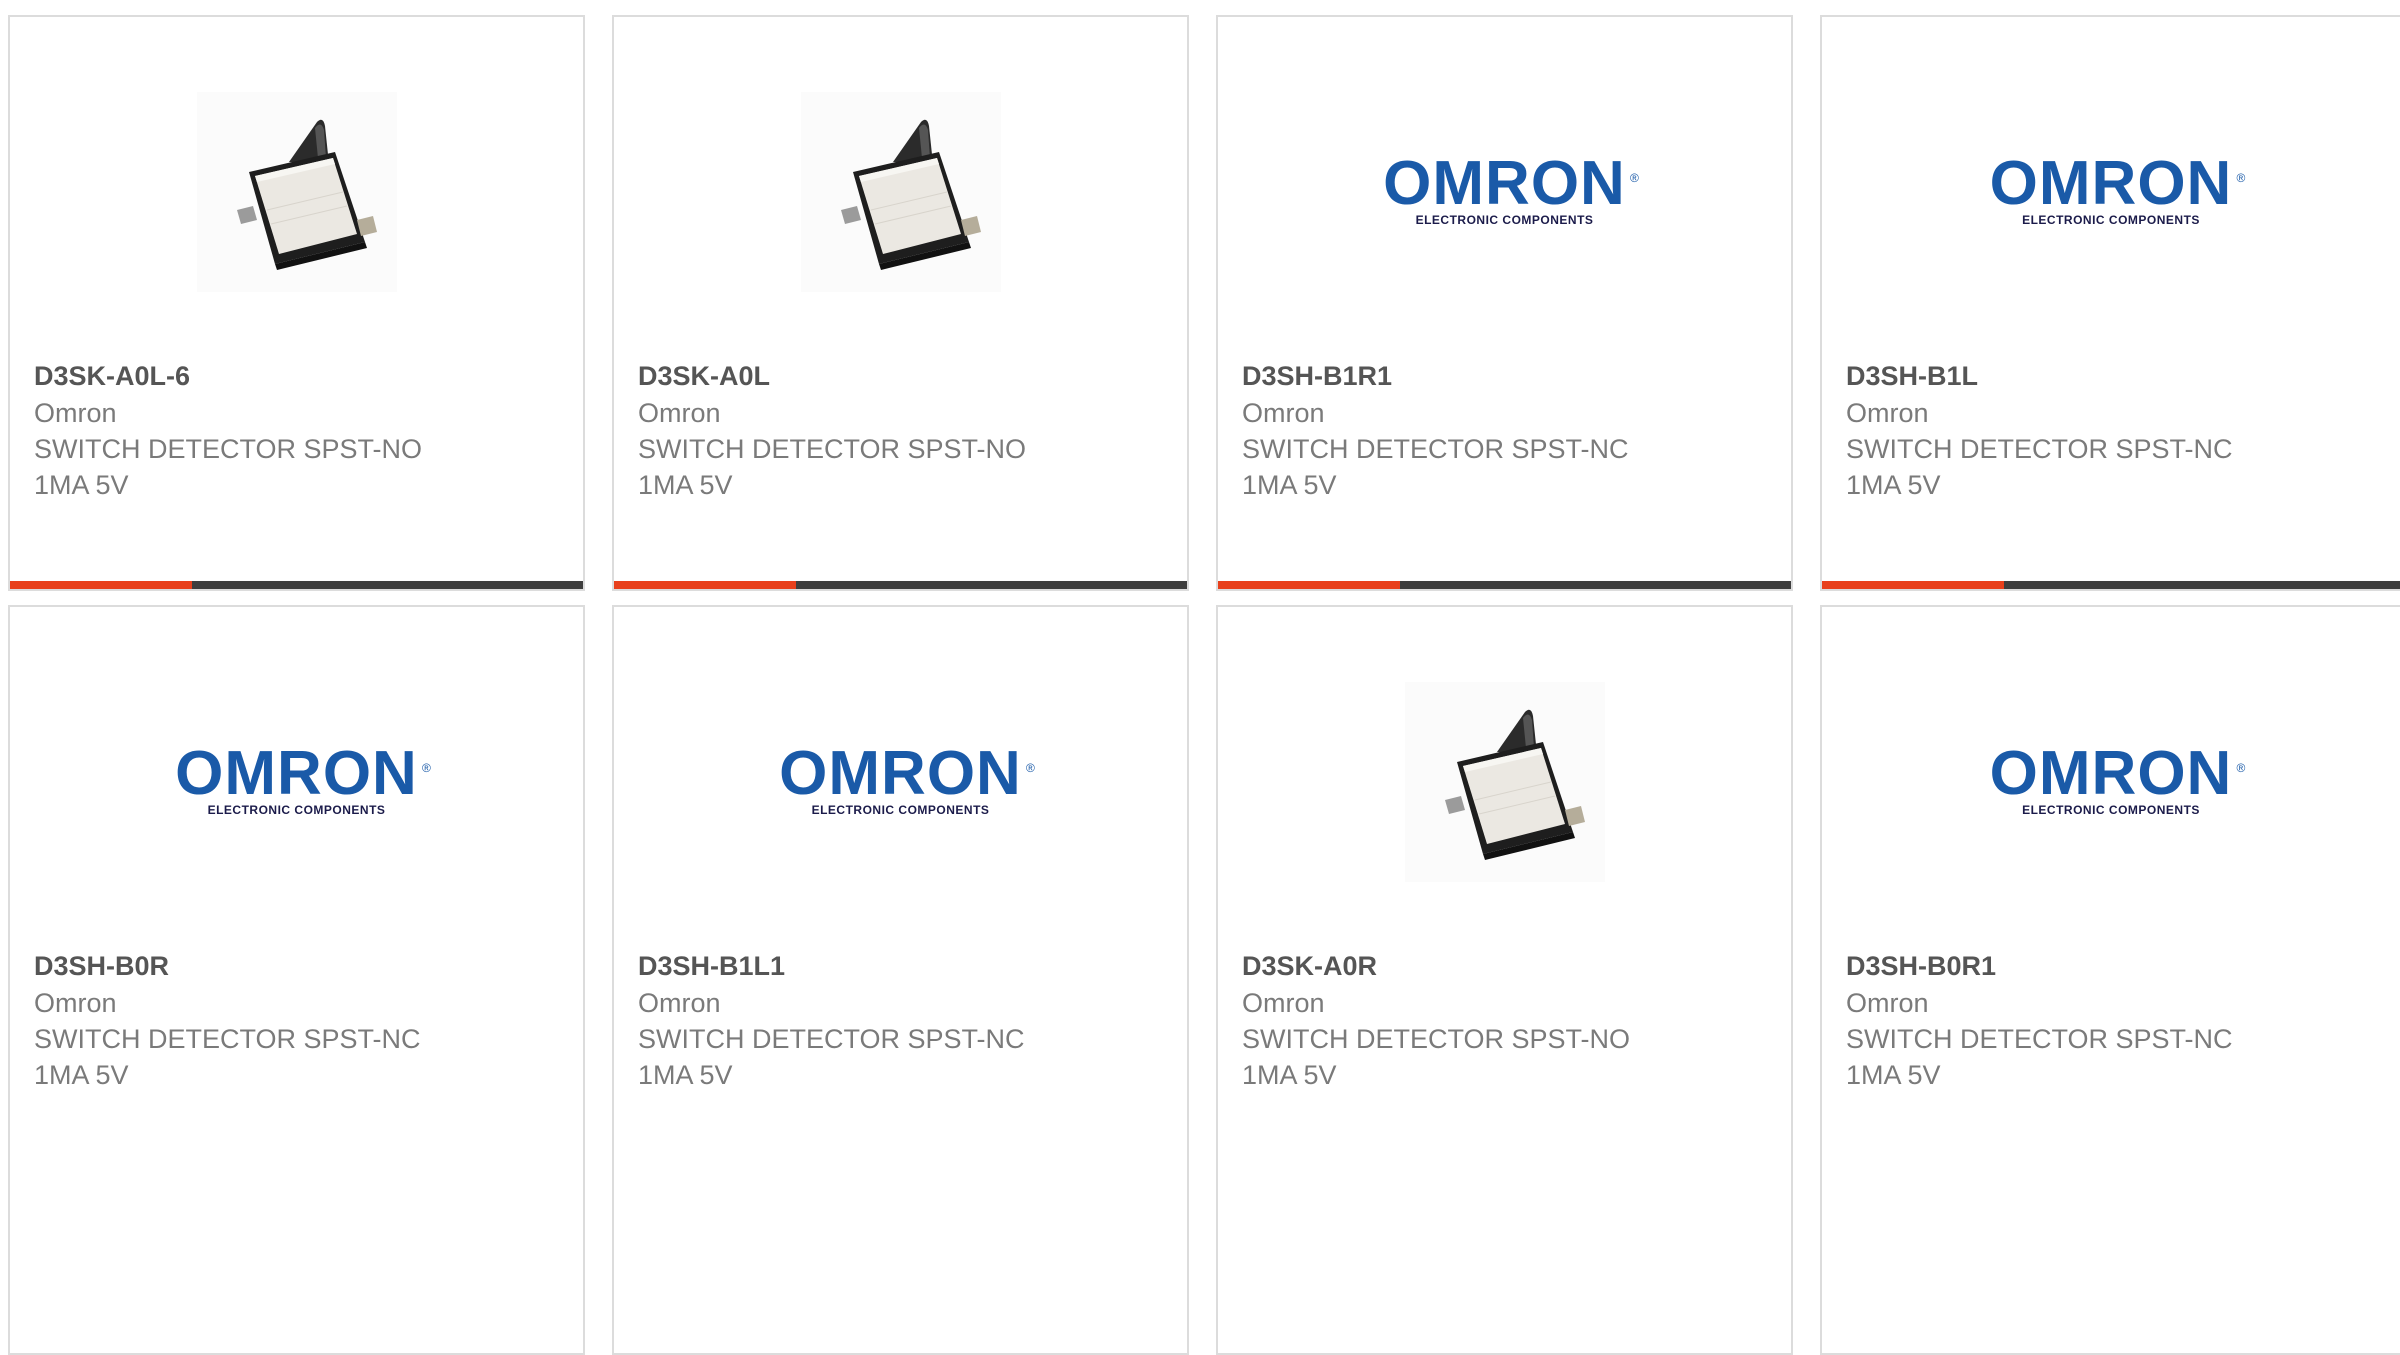 This screenshot has width=2400, height=1355. What do you see at coordinates (1504, 376) in the screenshot?
I see `part-number: D3SH-B1R1` at bounding box center [1504, 376].